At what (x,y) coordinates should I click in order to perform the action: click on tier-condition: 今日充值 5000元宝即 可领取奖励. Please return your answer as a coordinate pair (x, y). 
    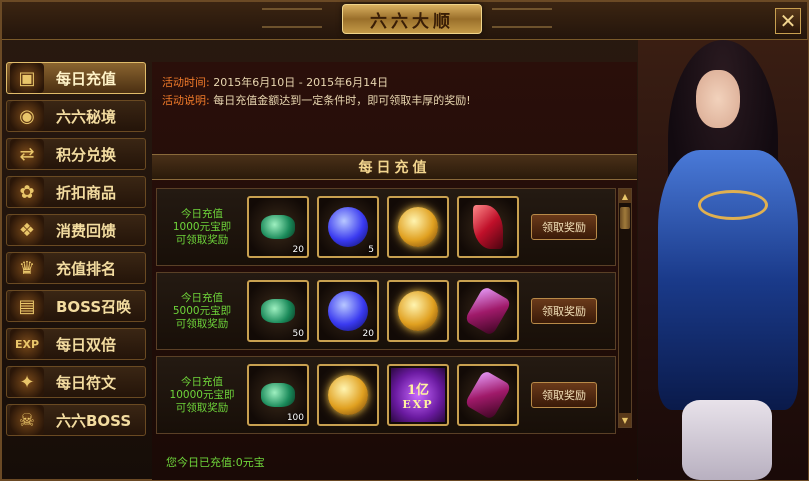
    Looking at the image, I should click on (202, 311).